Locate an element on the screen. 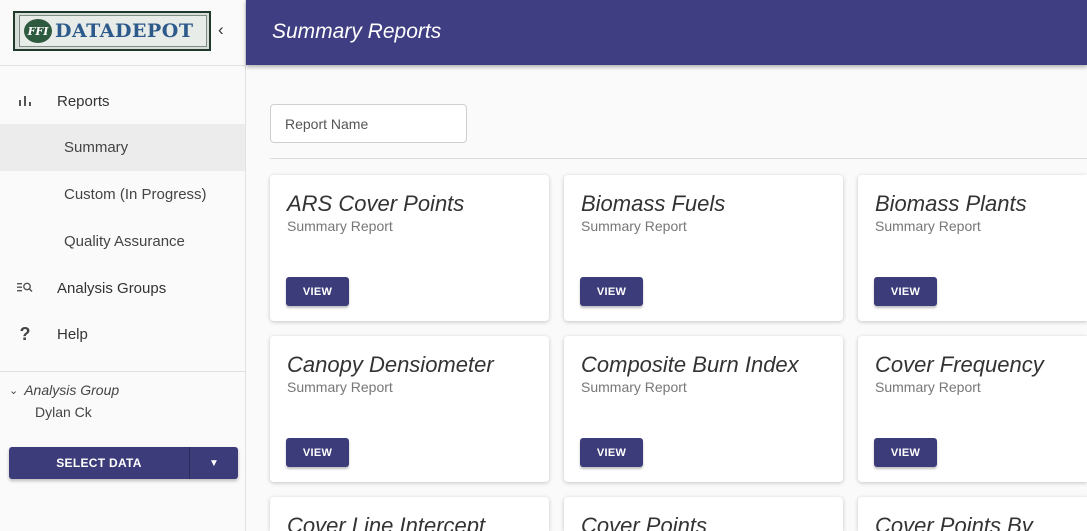  card-title: Cover Line Intercept is located at coordinates (386, 522).